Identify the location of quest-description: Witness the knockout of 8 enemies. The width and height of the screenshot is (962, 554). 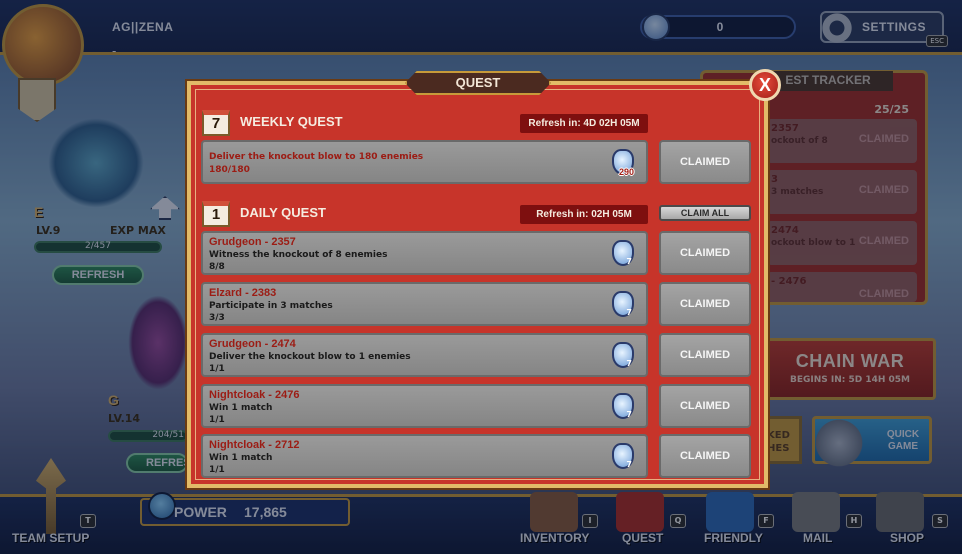
(298, 255).